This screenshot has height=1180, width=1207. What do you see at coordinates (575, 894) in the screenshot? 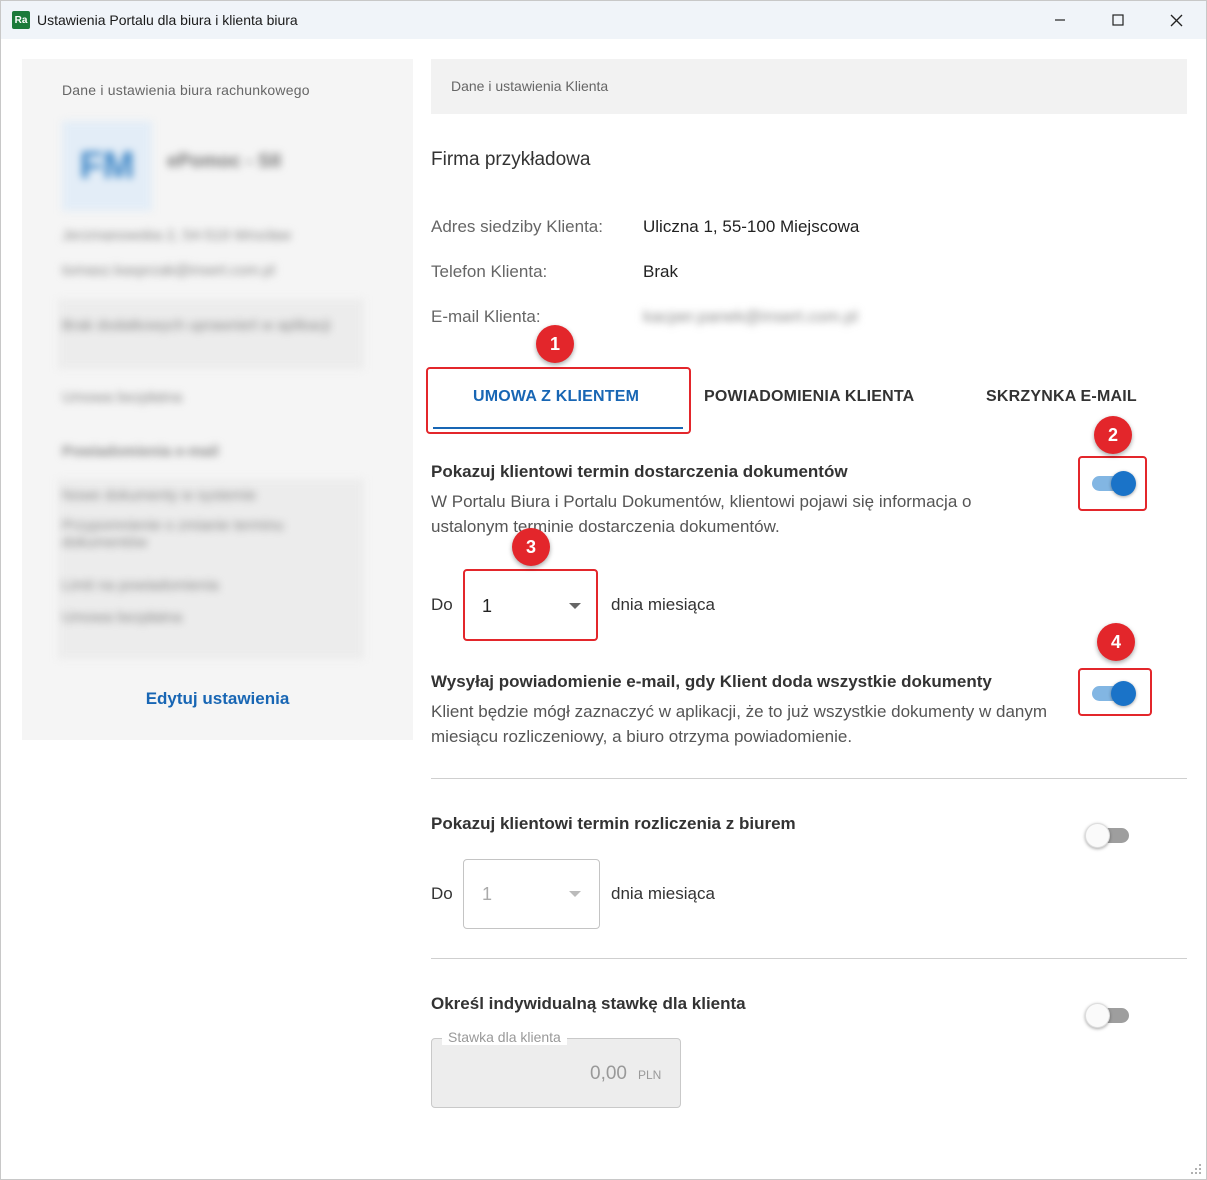
I see `chevron-down-icon` at bounding box center [575, 894].